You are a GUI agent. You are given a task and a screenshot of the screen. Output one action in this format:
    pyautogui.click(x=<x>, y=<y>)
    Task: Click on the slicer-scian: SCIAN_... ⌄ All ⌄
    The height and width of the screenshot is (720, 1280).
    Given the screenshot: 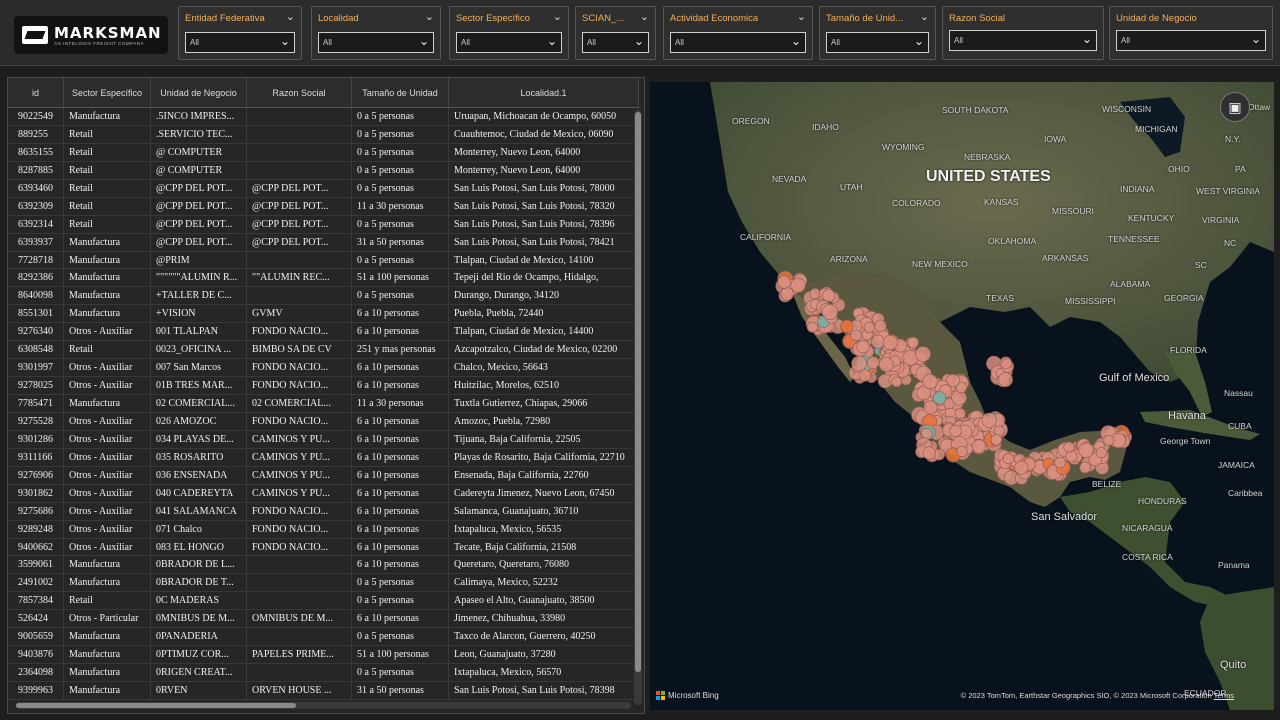 What is the action you would take?
    pyautogui.click(x=615, y=33)
    